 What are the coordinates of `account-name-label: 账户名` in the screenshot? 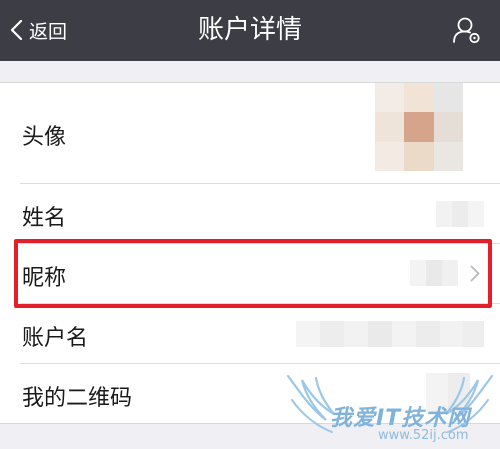 It's located at (55, 338).